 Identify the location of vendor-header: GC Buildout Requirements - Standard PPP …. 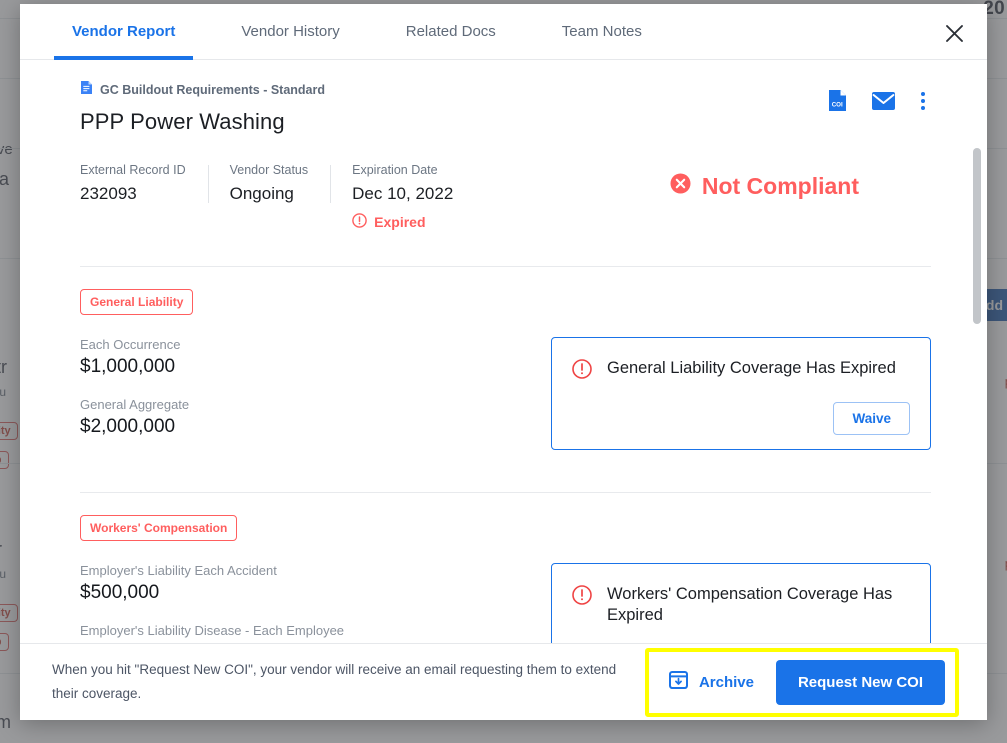
(505, 97).